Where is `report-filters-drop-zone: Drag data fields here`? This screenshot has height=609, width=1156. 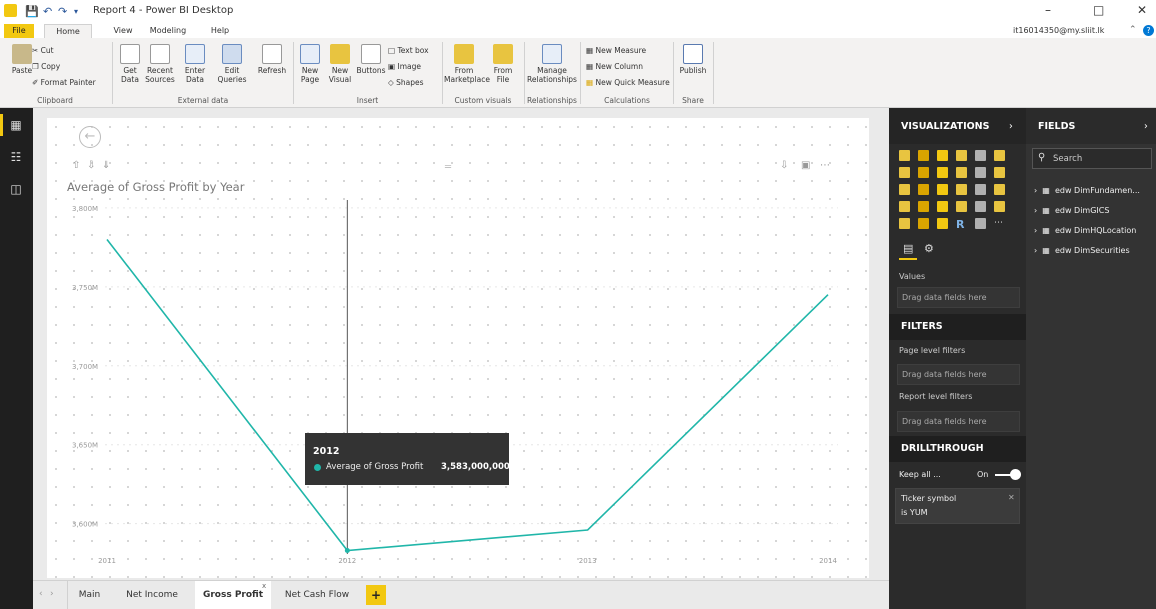 report-filters-drop-zone: Drag data fields here is located at coordinates (958, 421).